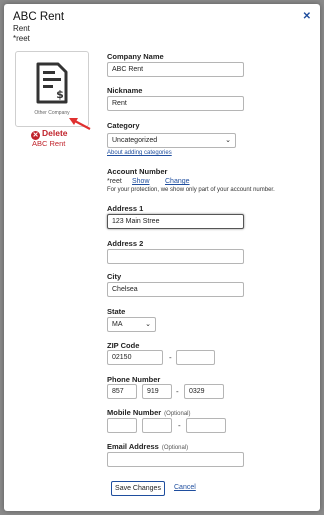 The width and height of the screenshot is (324, 515). I want to click on payee-logo: $ Other Company, so click(52, 89).